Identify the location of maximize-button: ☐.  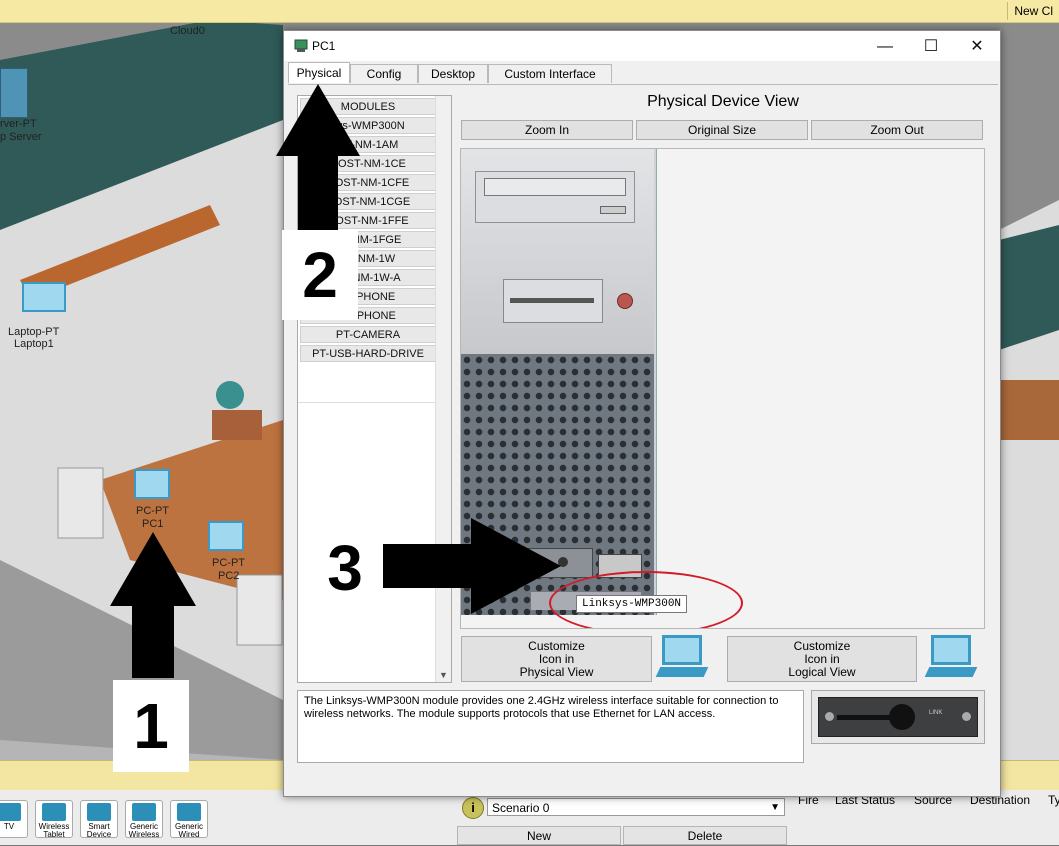
(931, 47).